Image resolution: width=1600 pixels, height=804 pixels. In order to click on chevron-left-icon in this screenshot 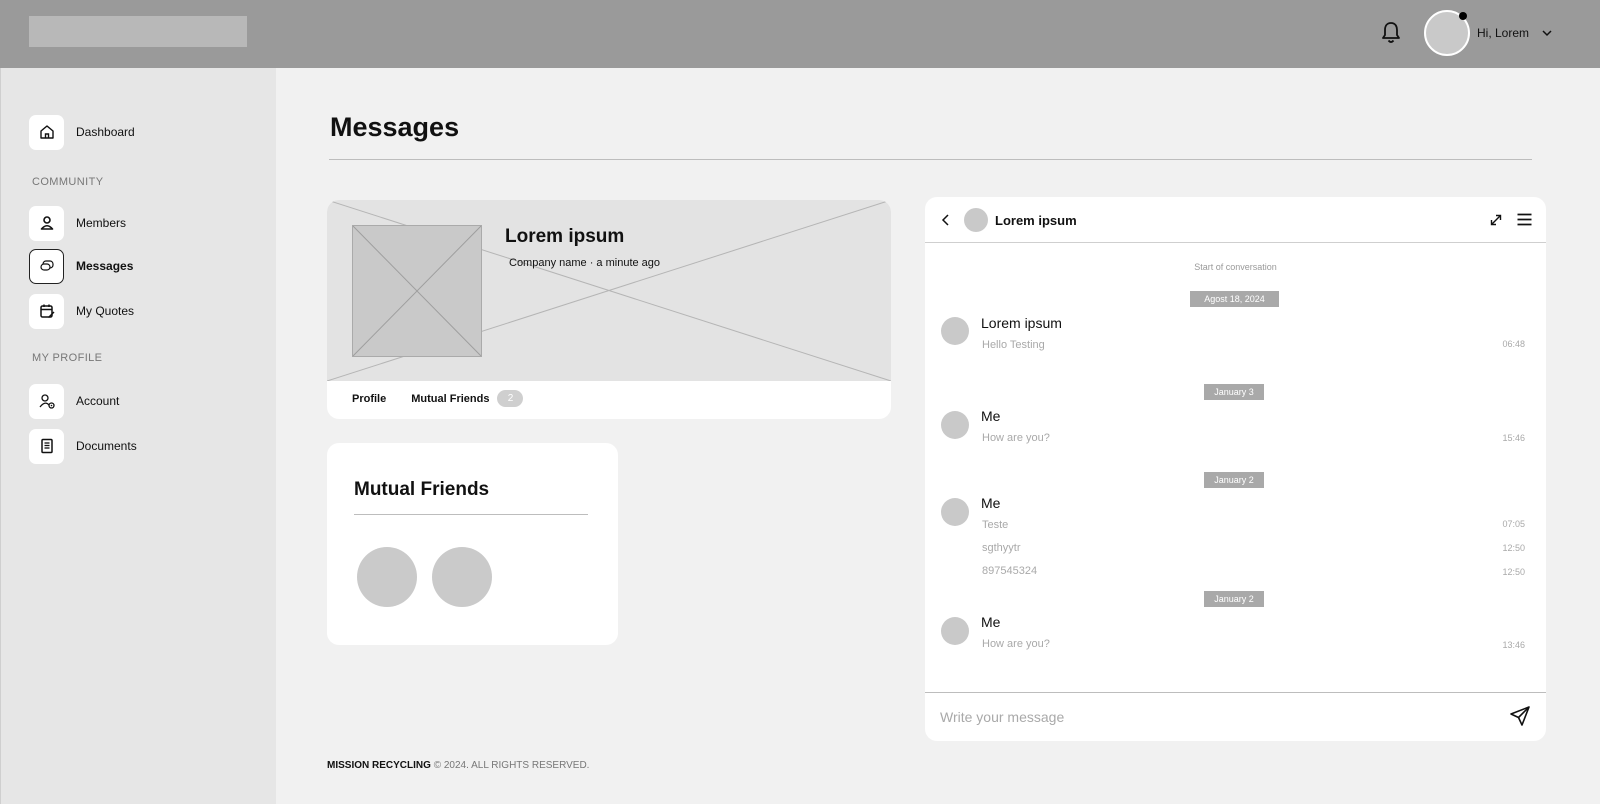, I will do `click(946, 220)`.